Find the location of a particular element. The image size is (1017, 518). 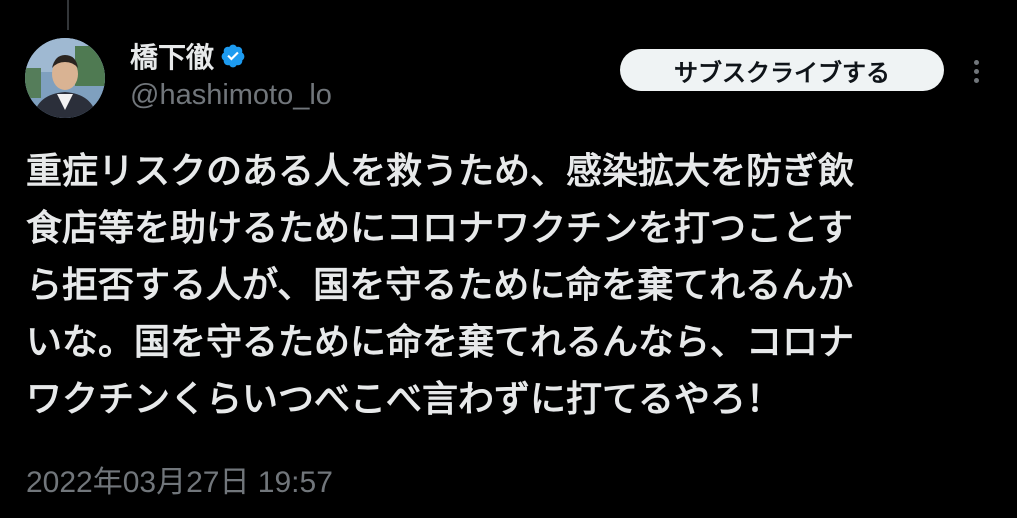

thread-connector-line is located at coordinates (68, 15).